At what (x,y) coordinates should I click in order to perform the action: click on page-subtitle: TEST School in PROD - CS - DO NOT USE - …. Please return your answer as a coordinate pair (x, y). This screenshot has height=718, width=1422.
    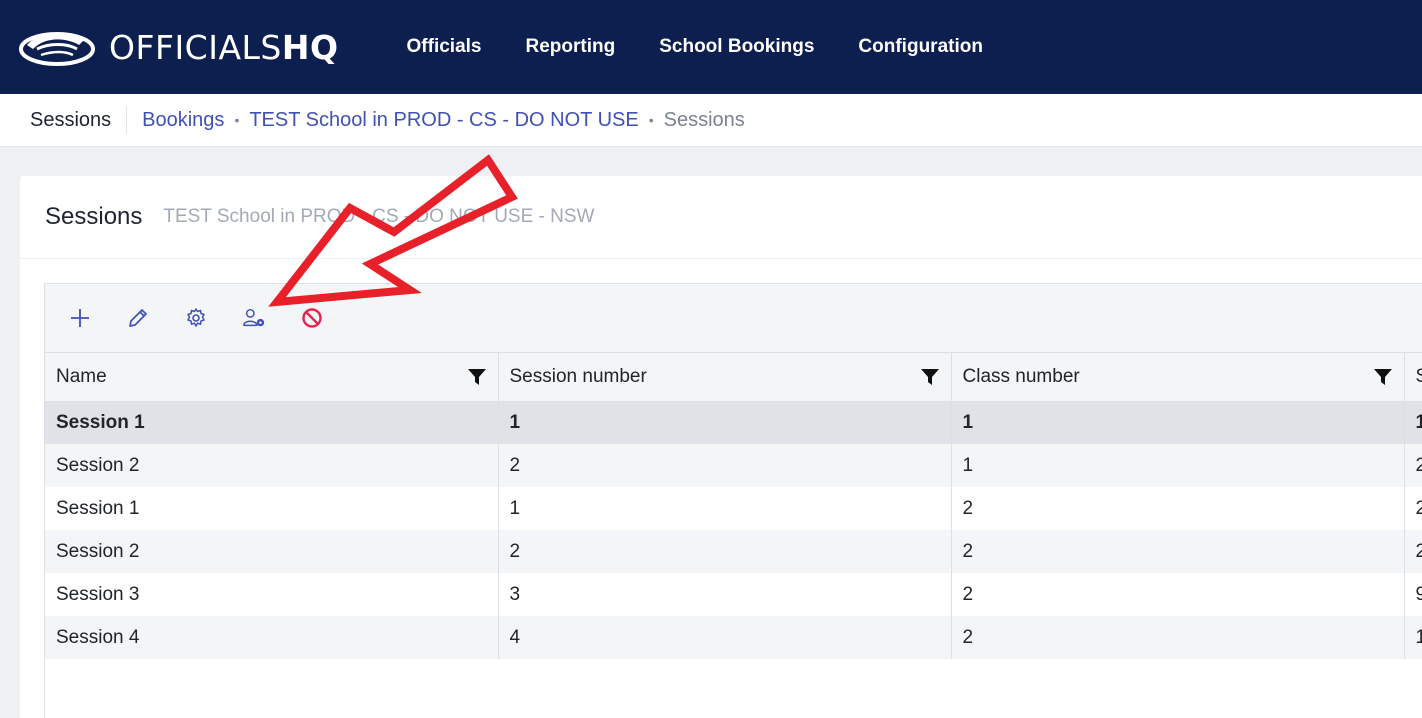
    Looking at the image, I should click on (379, 216).